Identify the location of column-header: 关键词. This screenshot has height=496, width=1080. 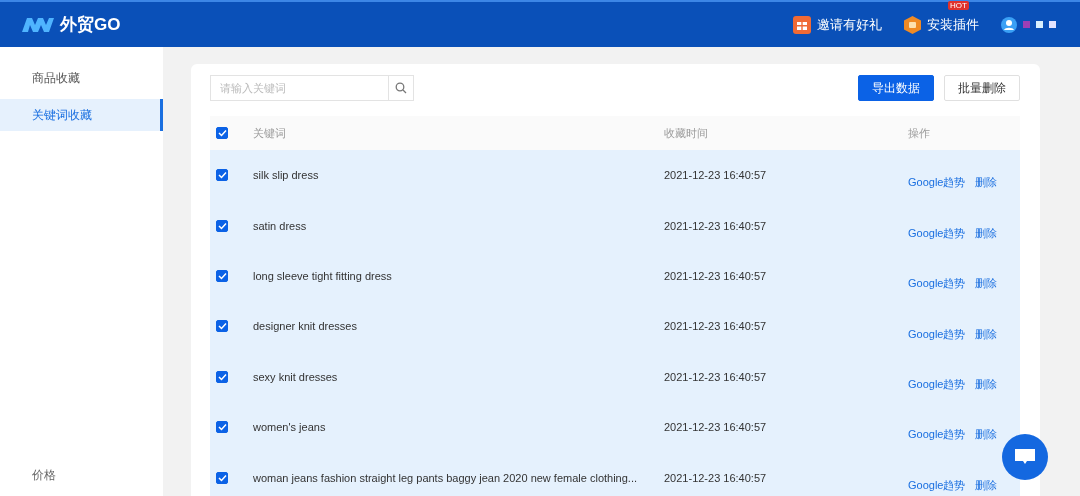
(270, 133).